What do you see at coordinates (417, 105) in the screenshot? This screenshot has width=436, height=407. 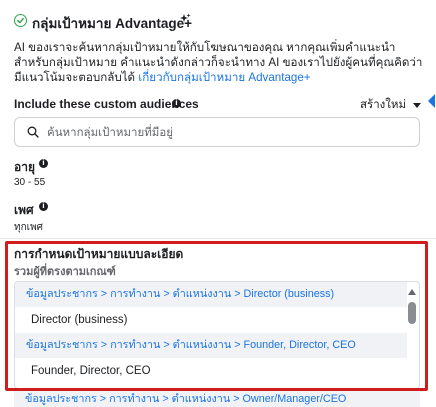 I see `chevron-down-icon` at bounding box center [417, 105].